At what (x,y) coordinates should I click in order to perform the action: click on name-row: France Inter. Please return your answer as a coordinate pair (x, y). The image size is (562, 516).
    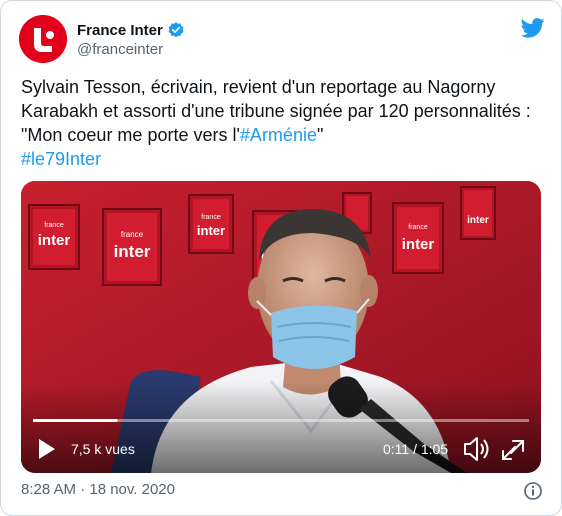
    Looking at the image, I should click on (131, 30).